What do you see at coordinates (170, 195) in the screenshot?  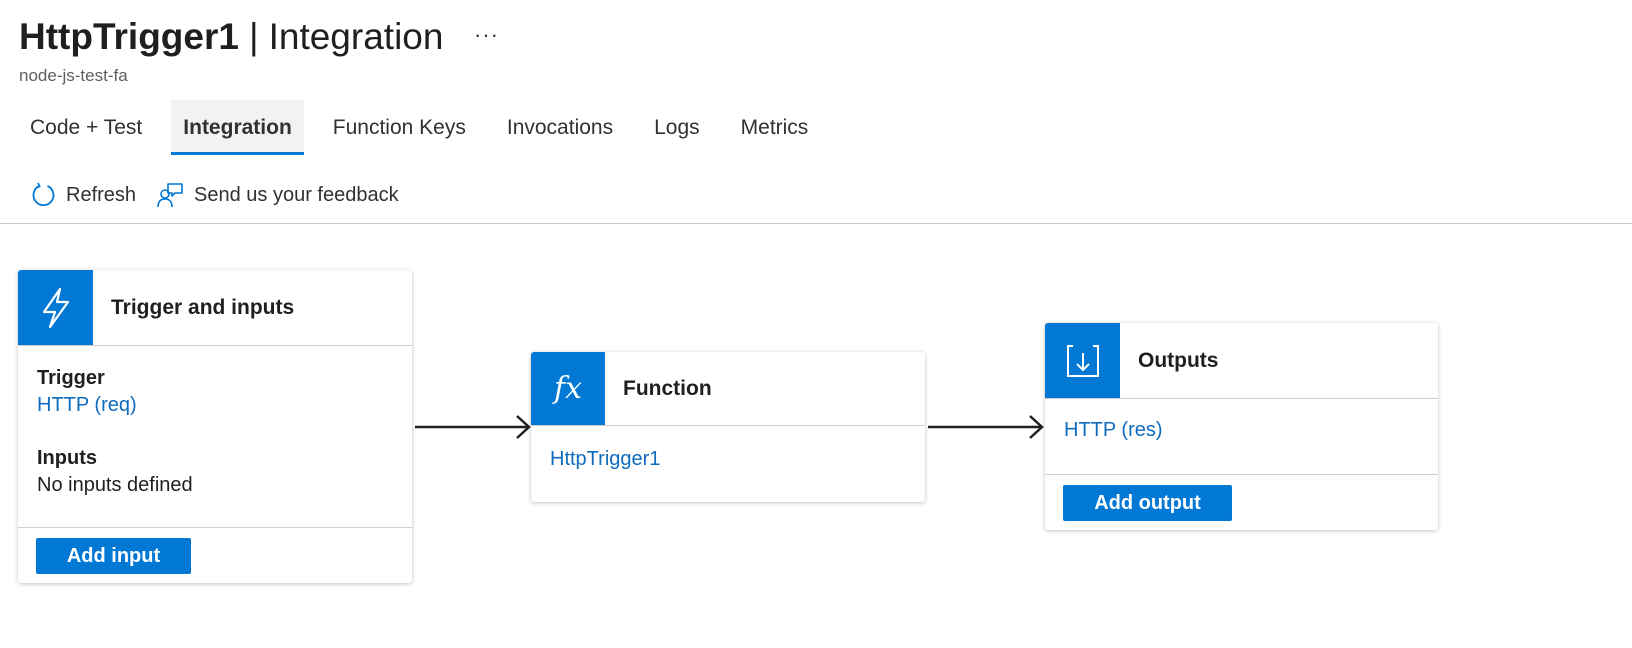 I see `feedback-icon` at bounding box center [170, 195].